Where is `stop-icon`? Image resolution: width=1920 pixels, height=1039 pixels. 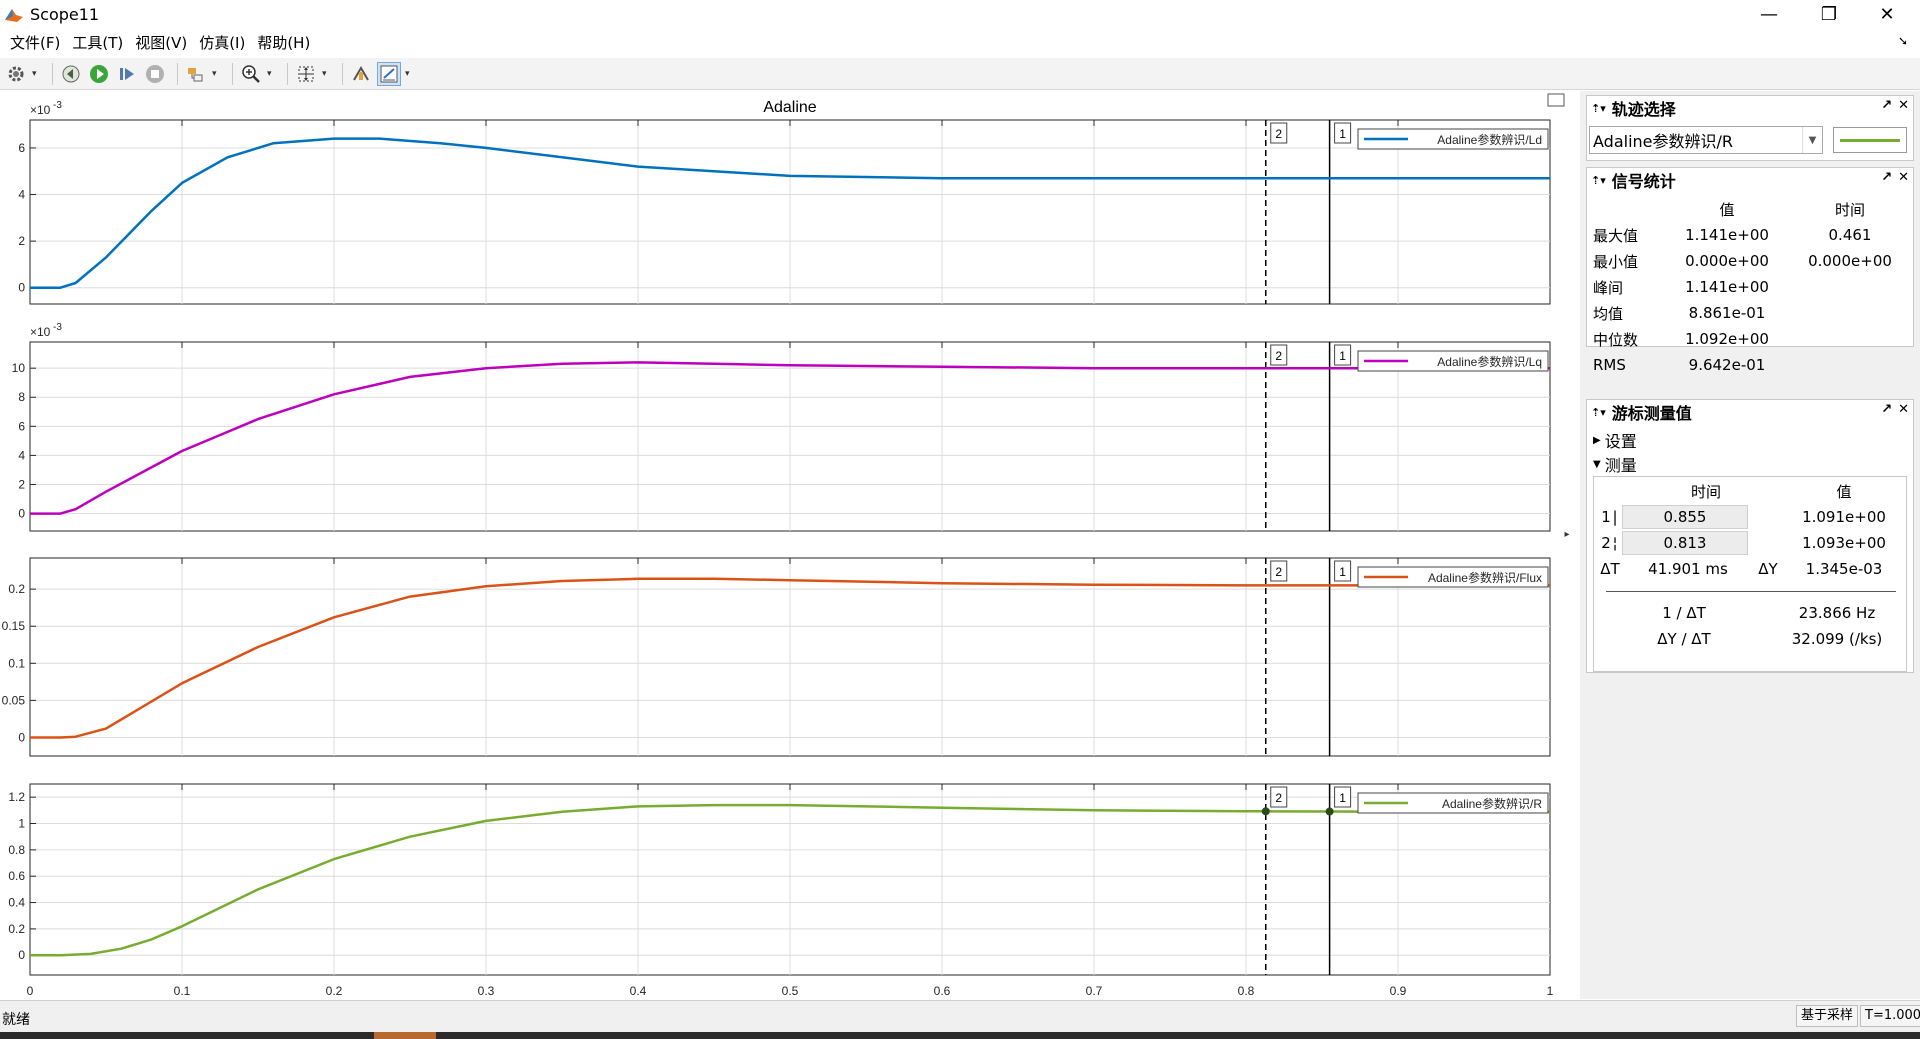
stop-icon is located at coordinates (155, 73).